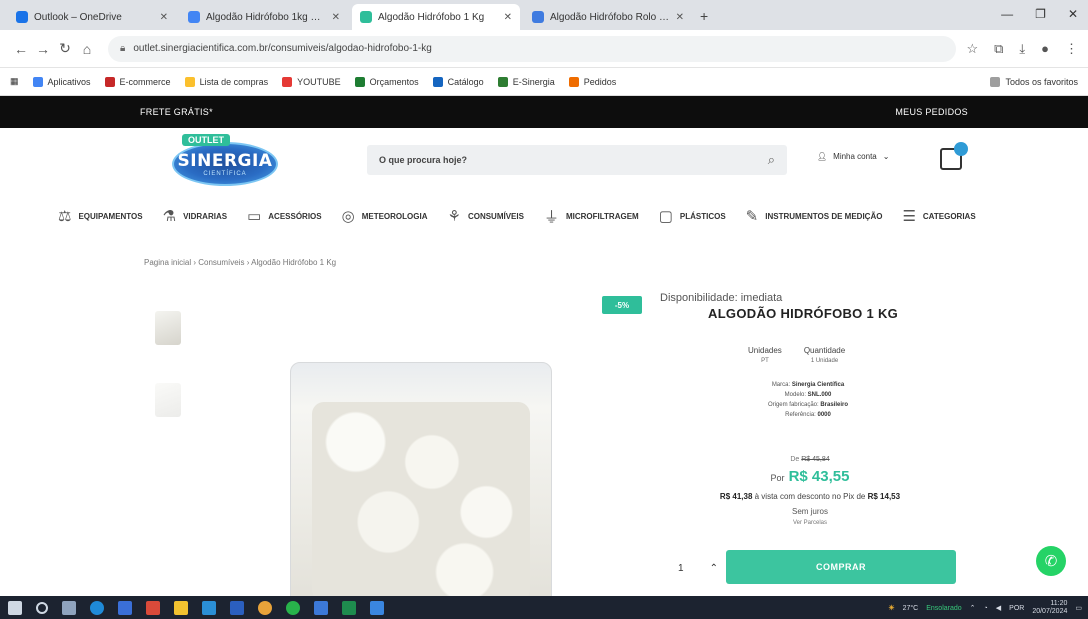 This screenshot has height=619, width=1088. I want to click on explorer-icon, so click(181, 607).